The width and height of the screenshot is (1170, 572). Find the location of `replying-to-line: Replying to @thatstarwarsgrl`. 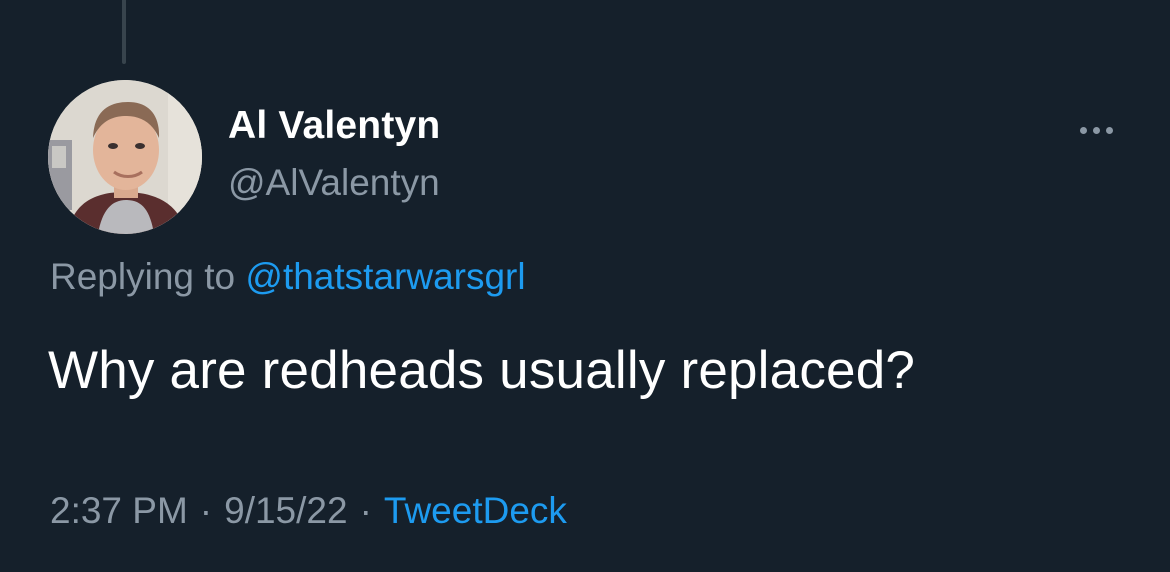

replying-to-line: Replying to @thatstarwarsgrl is located at coordinates (288, 277).